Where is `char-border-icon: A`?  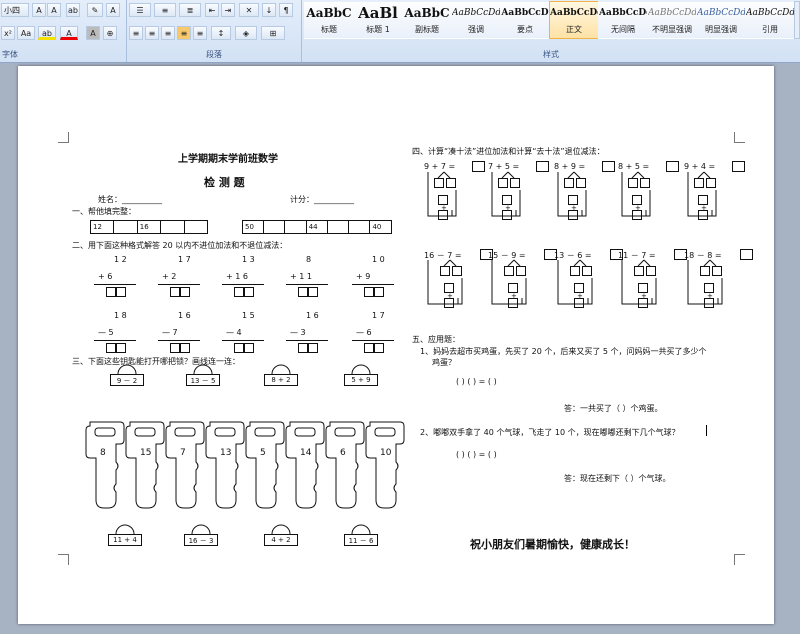
char-border-icon: A is located at coordinates (113, 10).